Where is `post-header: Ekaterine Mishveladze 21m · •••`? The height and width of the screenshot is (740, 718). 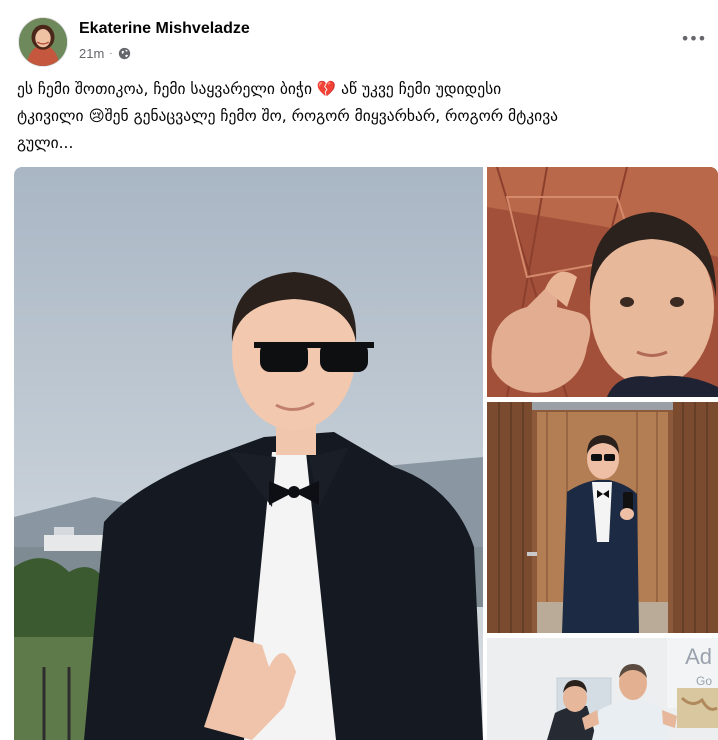 post-header: Ekaterine Mishveladze 21m · ••• is located at coordinates (359, 36).